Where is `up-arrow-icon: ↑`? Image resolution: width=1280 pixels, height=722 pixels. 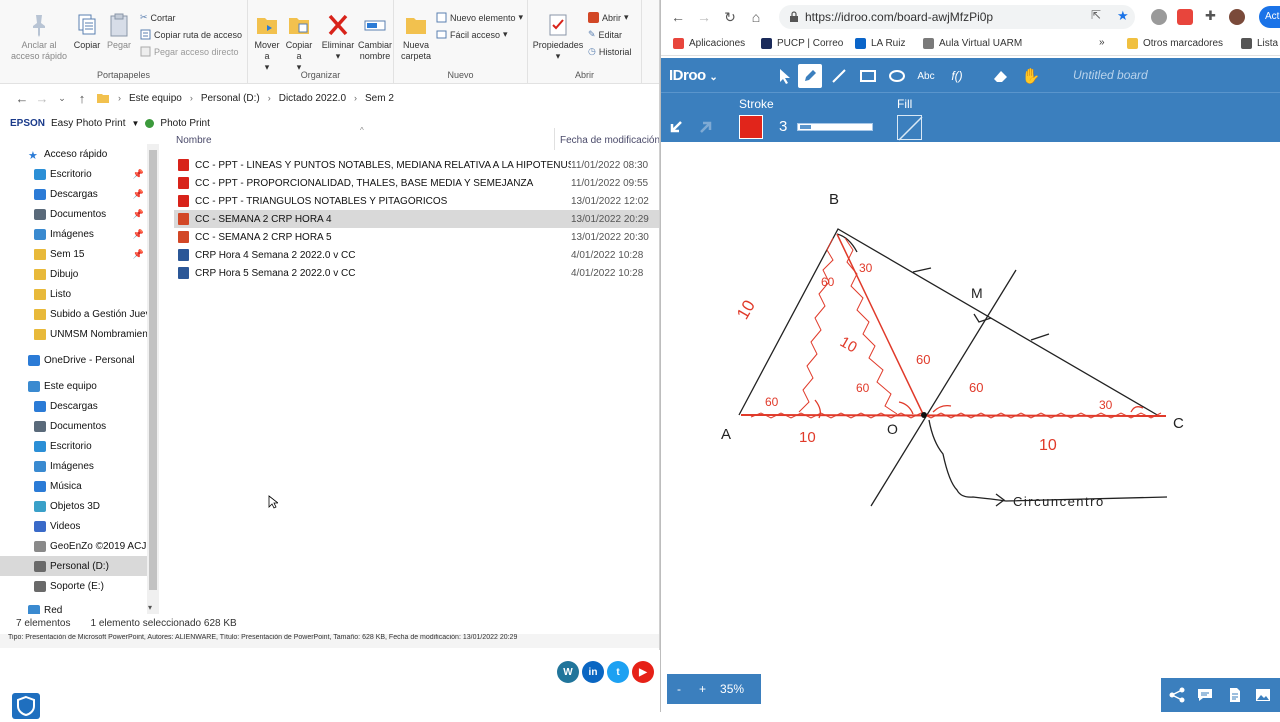 up-arrow-icon: ↑ is located at coordinates (82, 98).